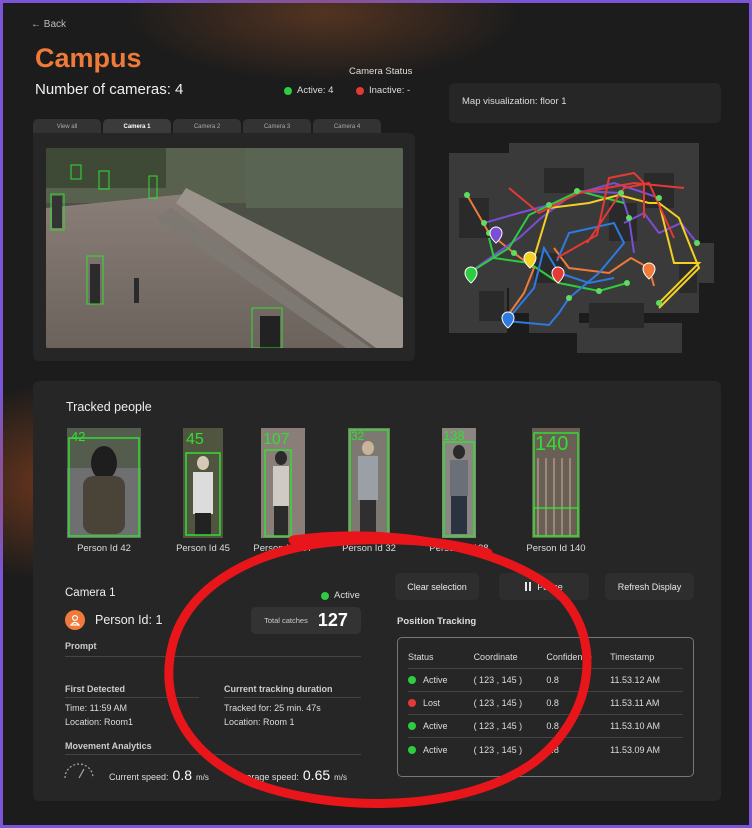 Image resolution: width=752 pixels, height=828 pixels. Describe the element at coordinates (528, 586) in the screenshot. I see `pause-icon` at that location.